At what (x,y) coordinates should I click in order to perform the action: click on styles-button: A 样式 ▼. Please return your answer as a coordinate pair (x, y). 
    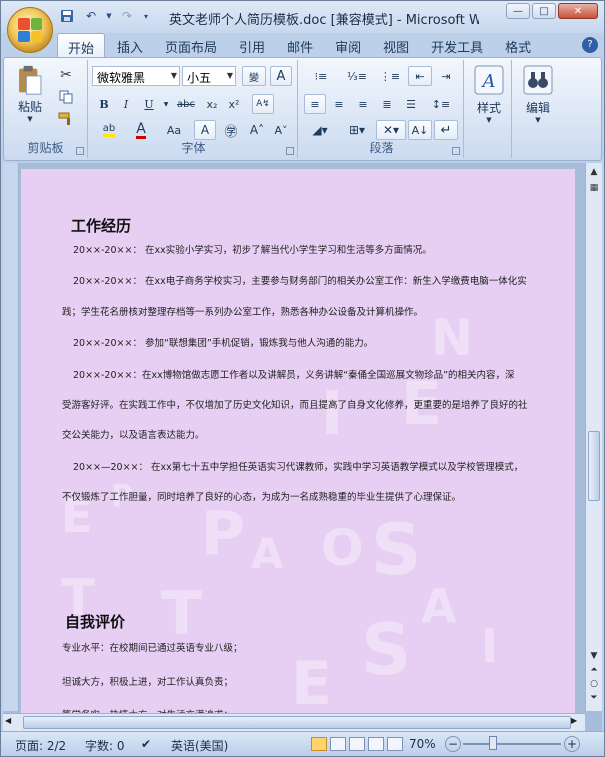
    Looking at the image, I should click on (489, 109).